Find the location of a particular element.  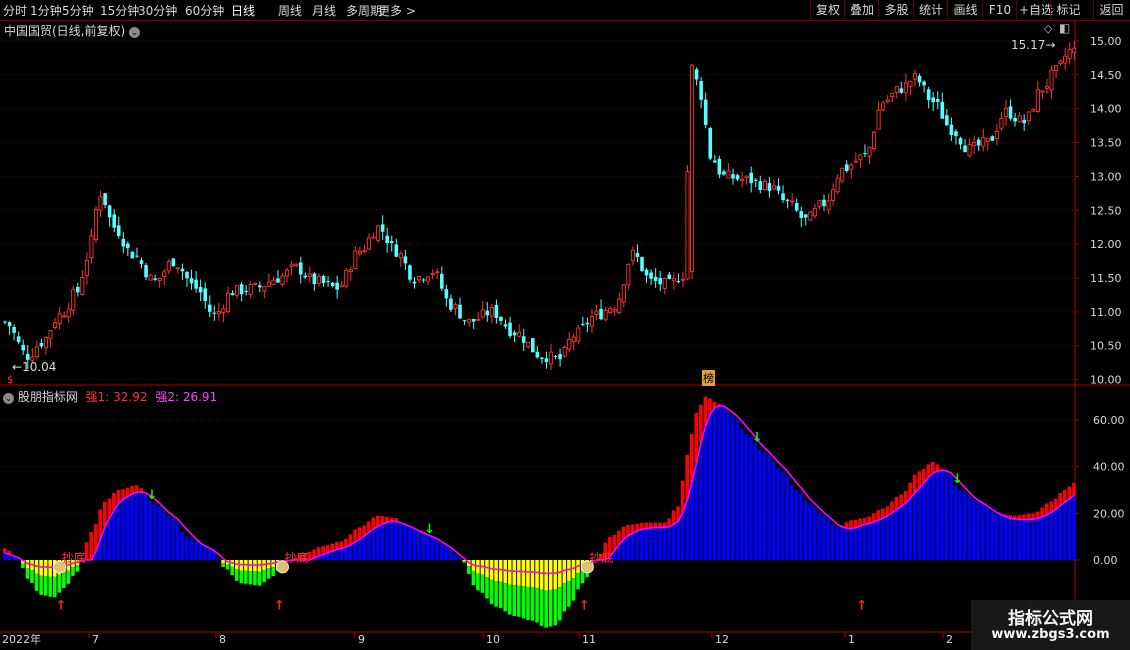

panel-layout-icon: ◧ is located at coordinates (1064, 28).